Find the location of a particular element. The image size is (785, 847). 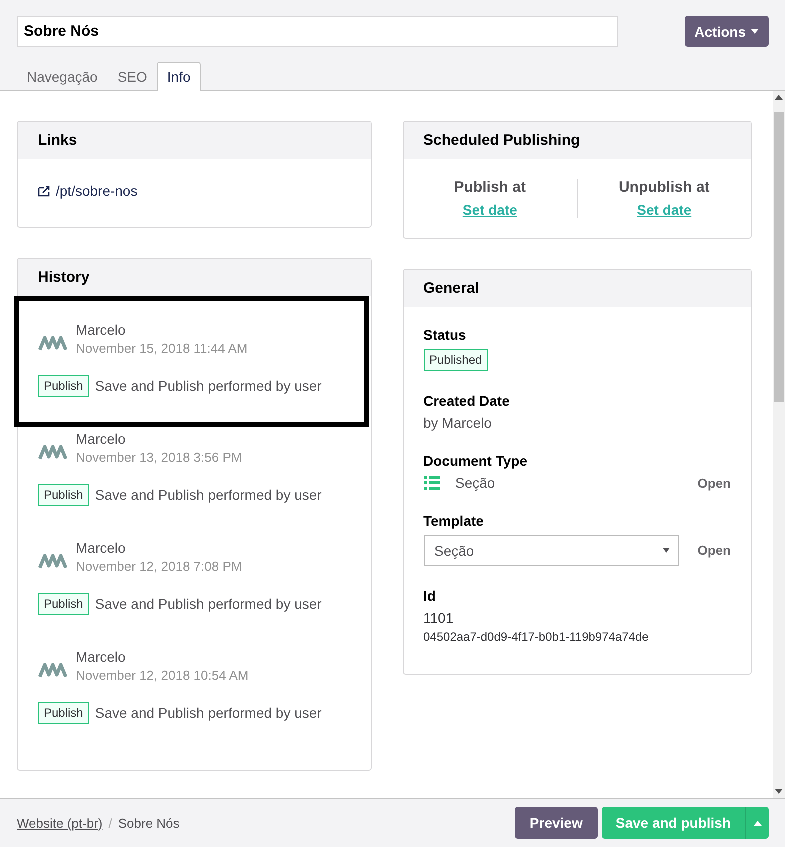

page-link: /pt/sobre-nos is located at coordinates (97, 191).